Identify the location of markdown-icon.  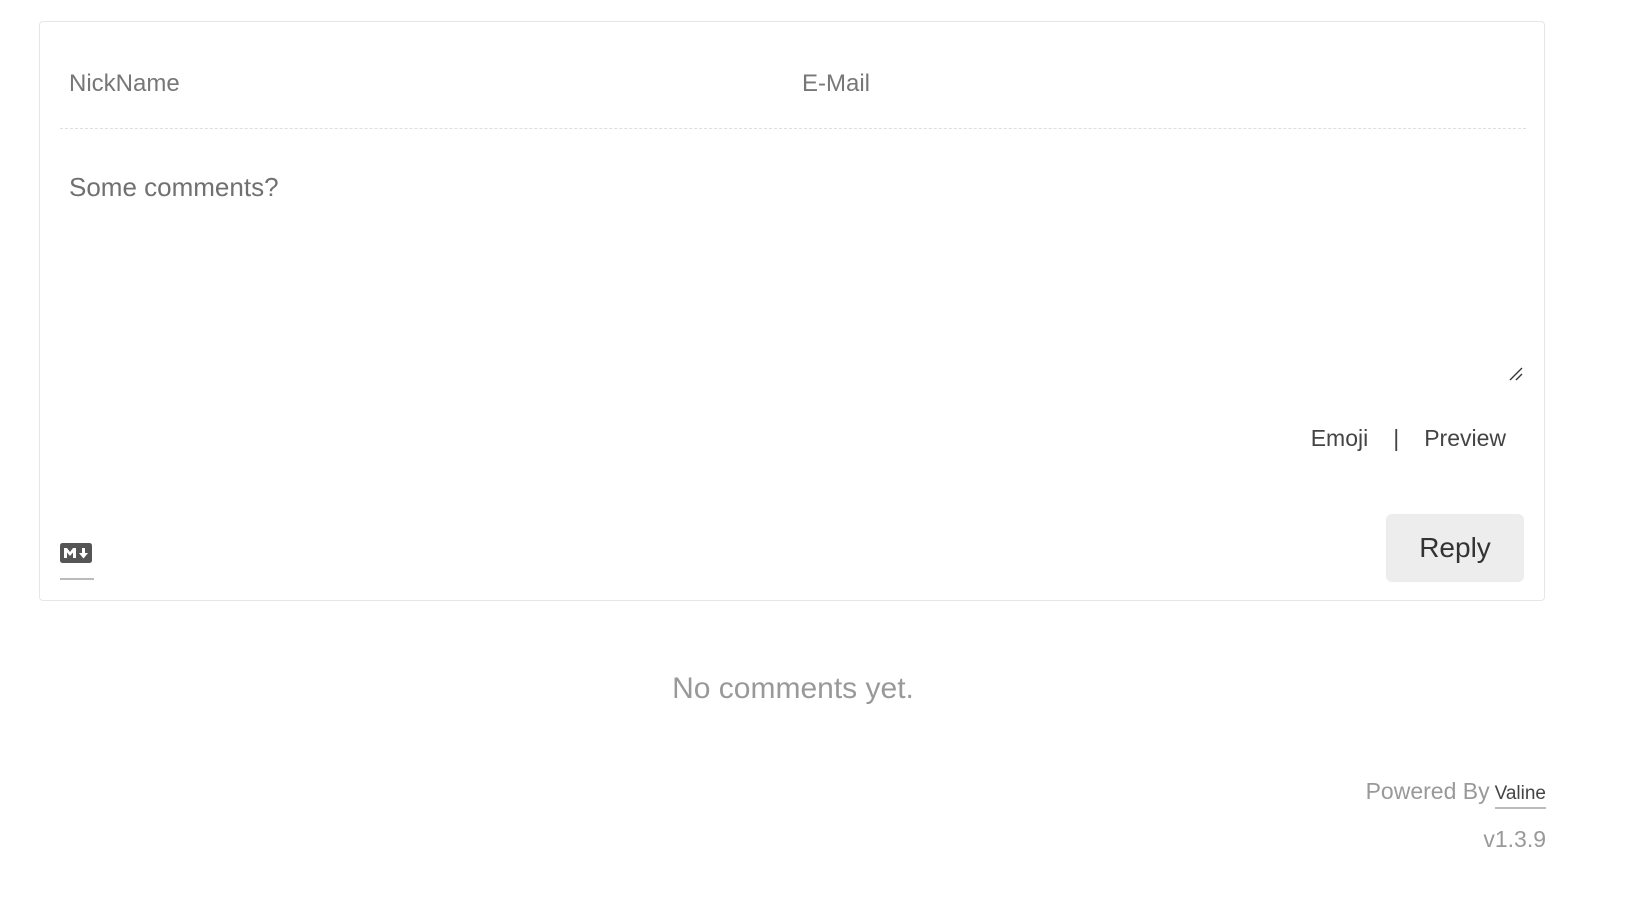
(77, 561).